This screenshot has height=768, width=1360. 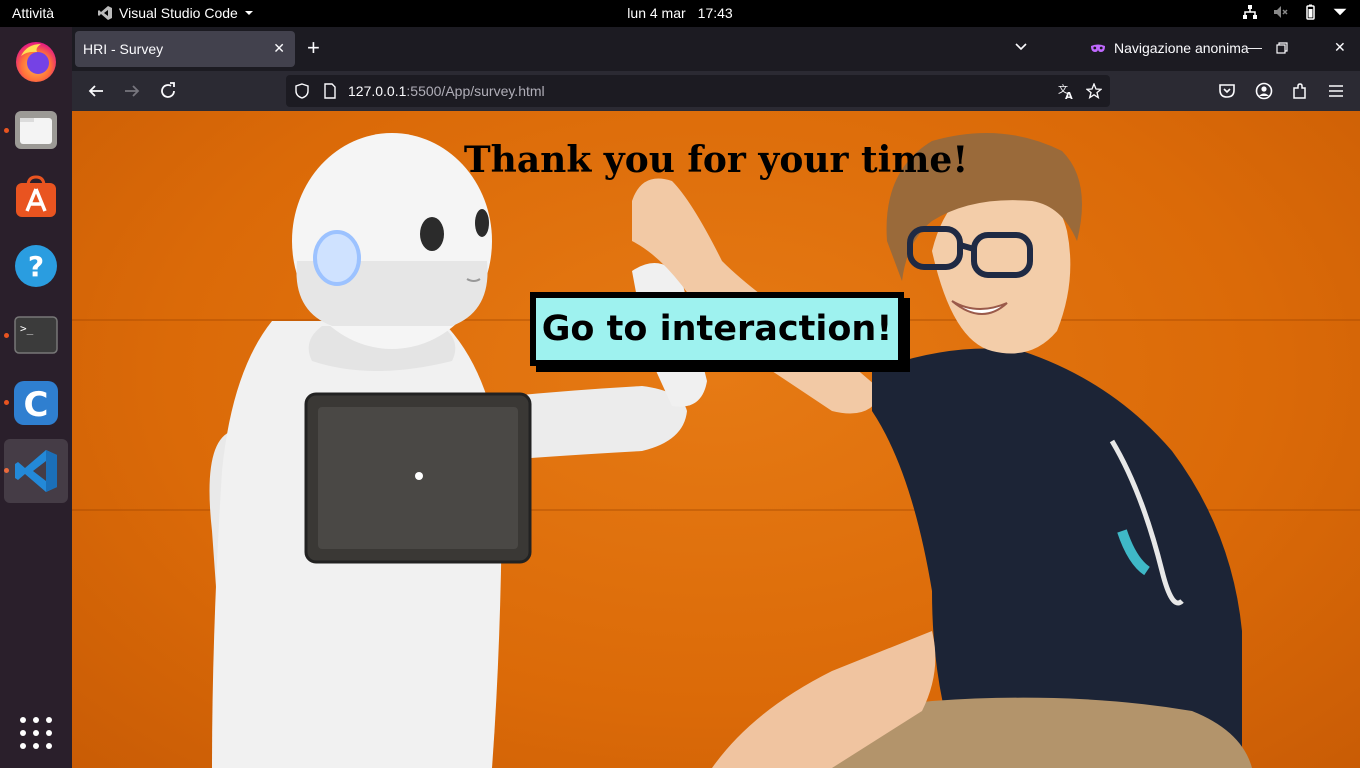 I want to click on new-tab-button: +, so click(x=313, y=48).